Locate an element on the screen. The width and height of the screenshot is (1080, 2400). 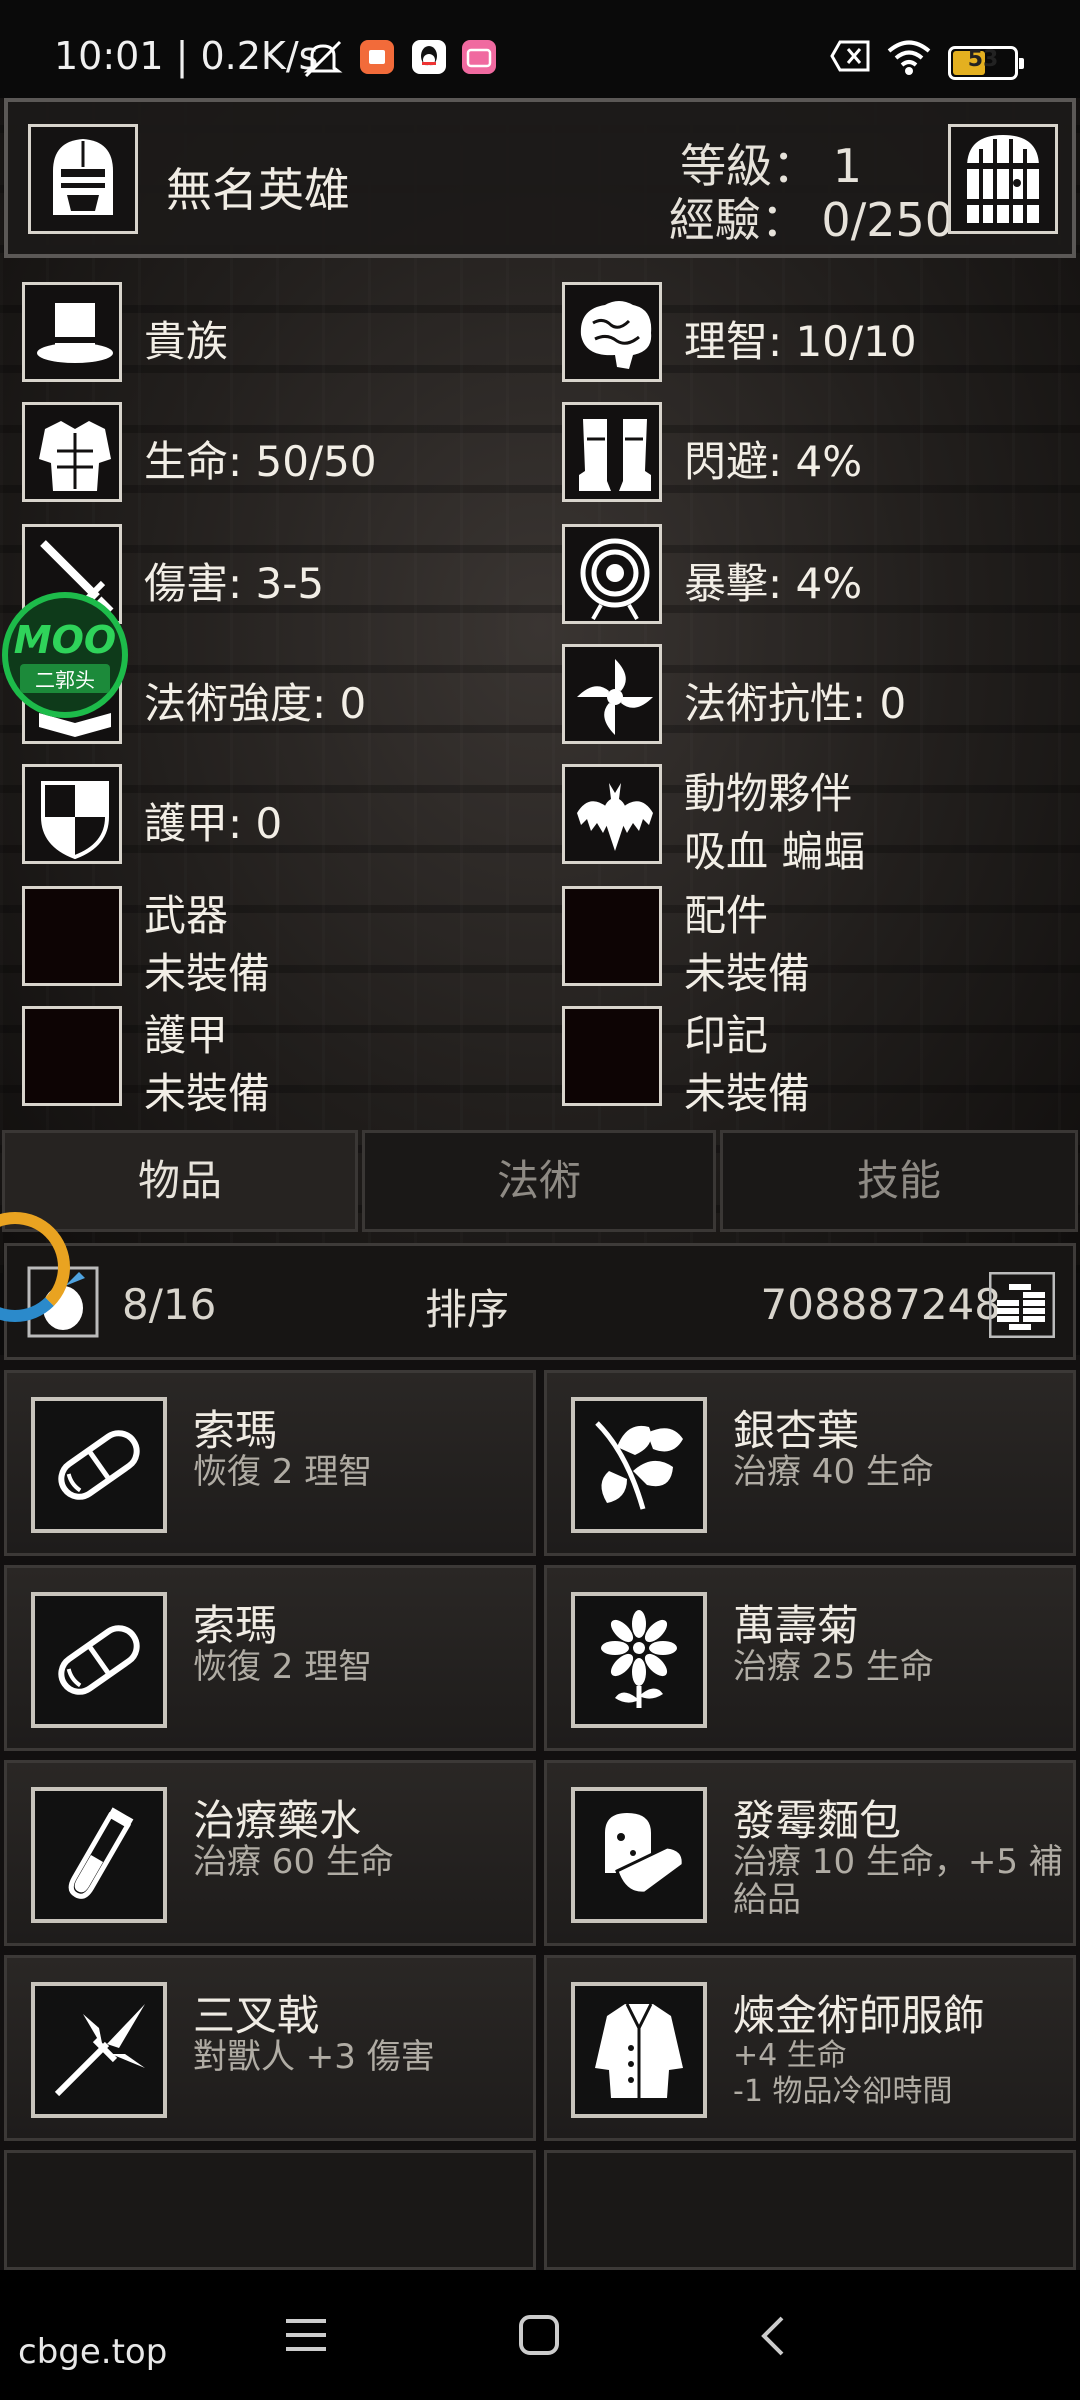
watermark-badge-bottom: 二郭头 is located at coordinates (65, 678).